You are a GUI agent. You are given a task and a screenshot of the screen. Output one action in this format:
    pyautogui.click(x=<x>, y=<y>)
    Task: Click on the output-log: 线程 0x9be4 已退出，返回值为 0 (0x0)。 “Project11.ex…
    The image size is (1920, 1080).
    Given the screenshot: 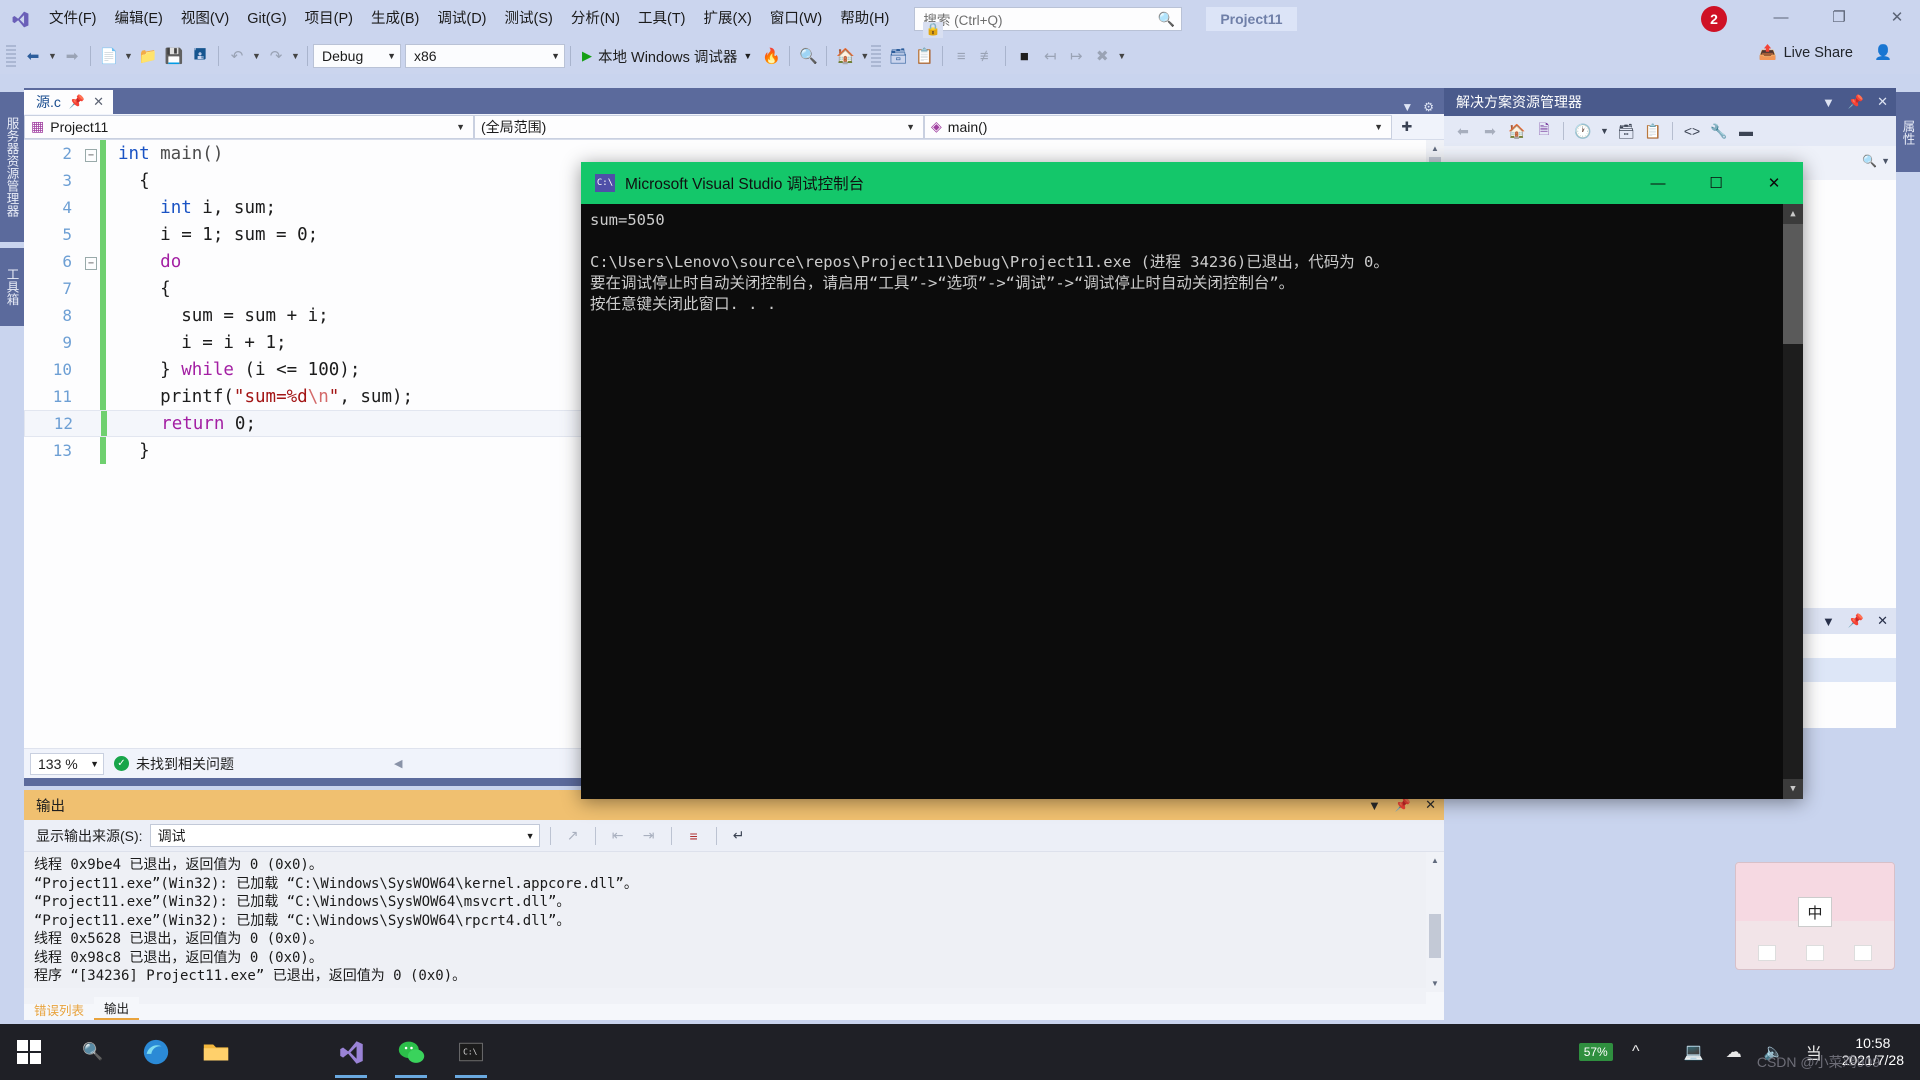 What is the action you would take?
    pyautogui.click(x=725, y=922)
    